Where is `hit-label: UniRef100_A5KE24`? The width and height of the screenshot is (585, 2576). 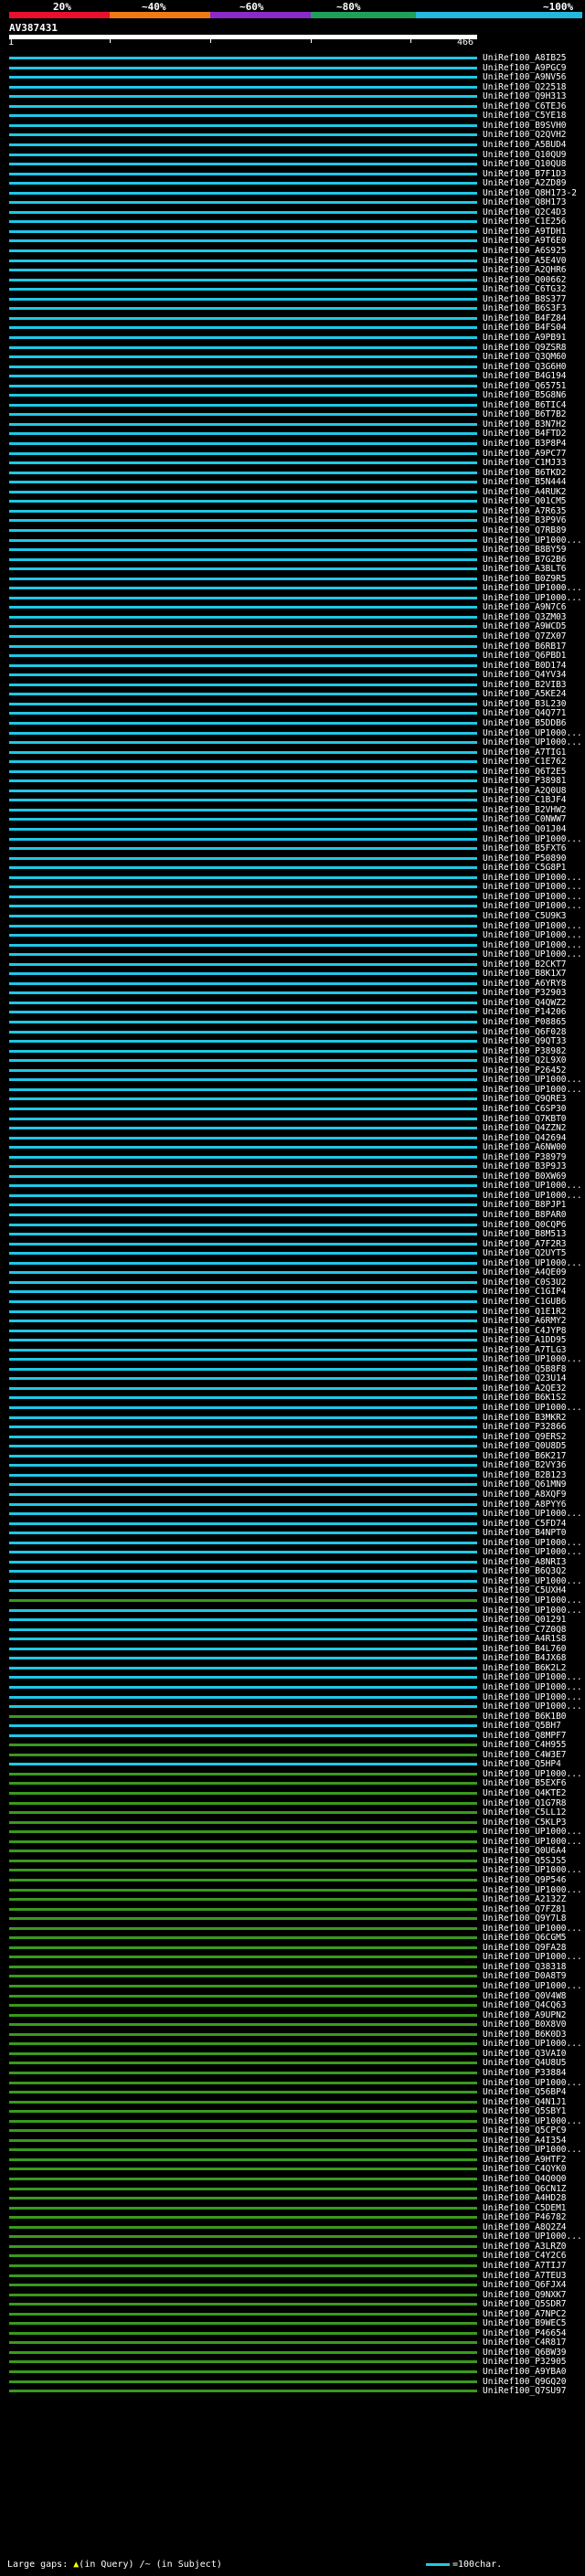
hit-label: UniRef100_A5KE24 is located at coordinates (525, 694).